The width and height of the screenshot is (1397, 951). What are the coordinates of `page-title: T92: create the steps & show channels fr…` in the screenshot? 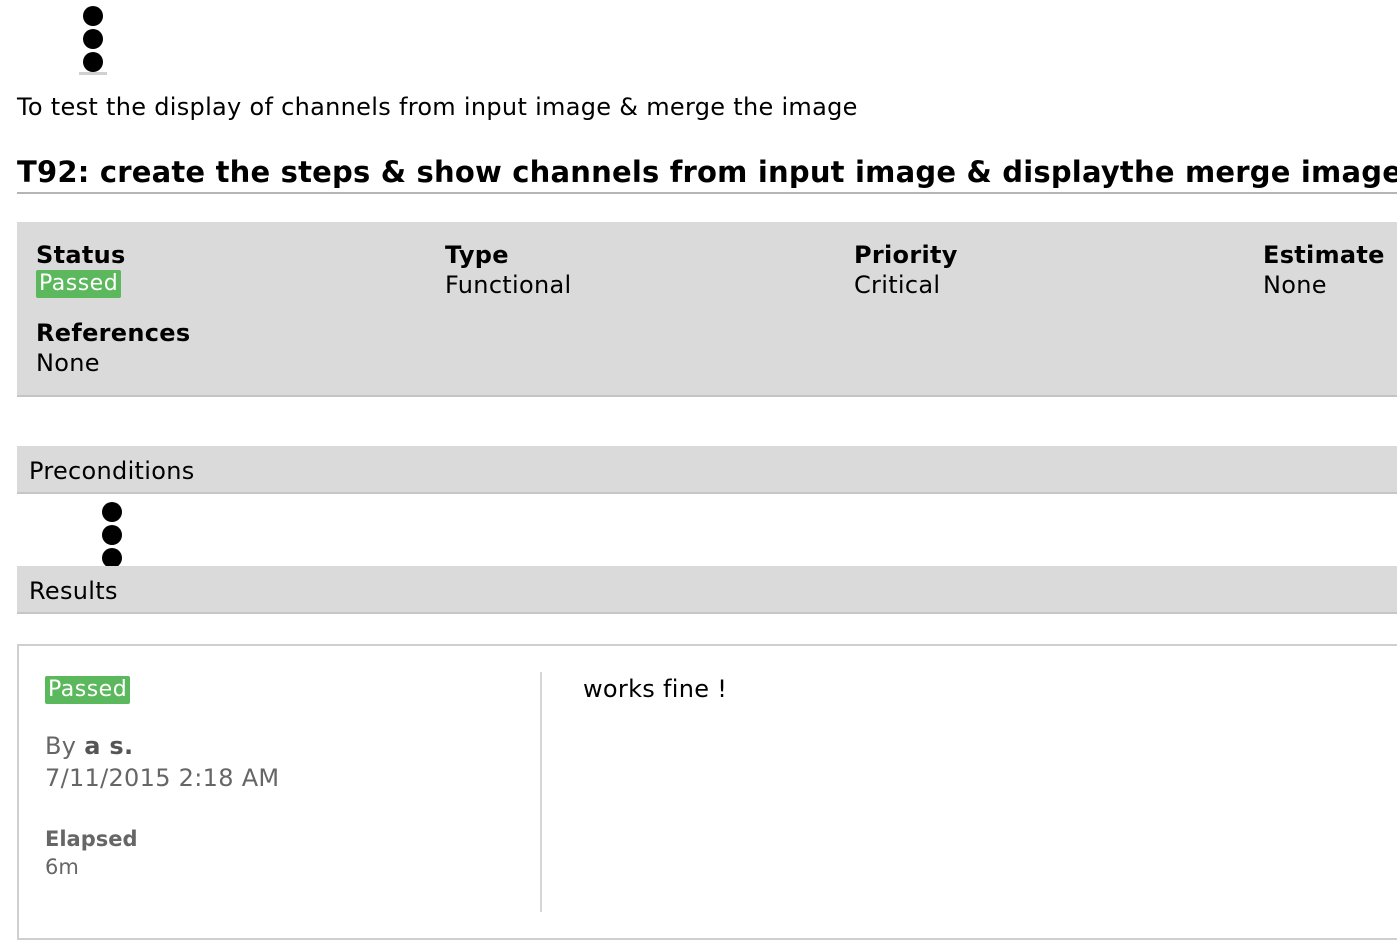 It's located at (707, 174).